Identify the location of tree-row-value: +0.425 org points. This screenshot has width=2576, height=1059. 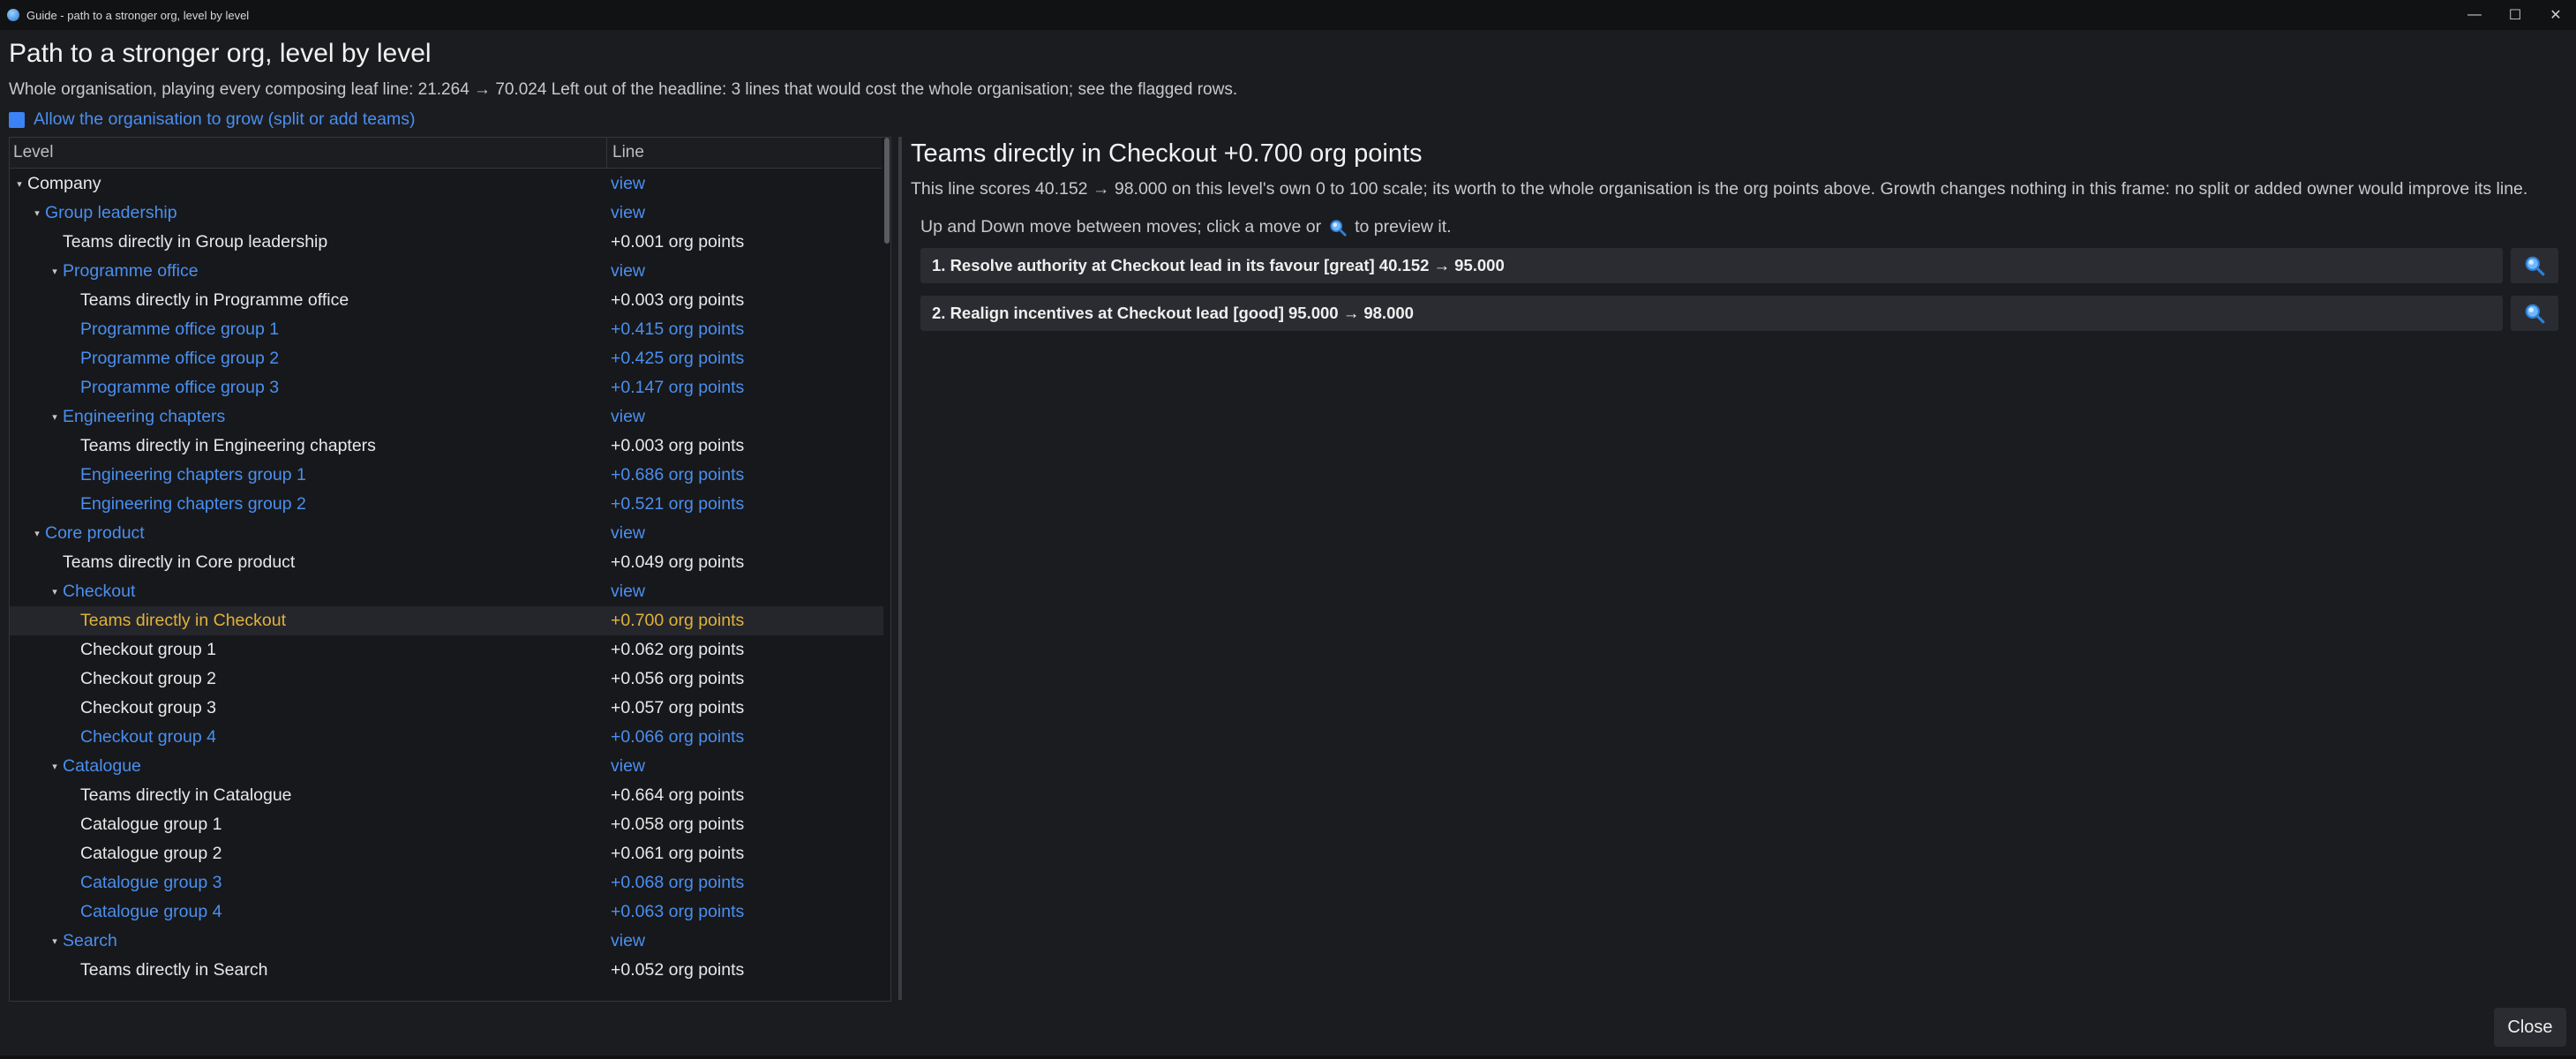
(677, 359).